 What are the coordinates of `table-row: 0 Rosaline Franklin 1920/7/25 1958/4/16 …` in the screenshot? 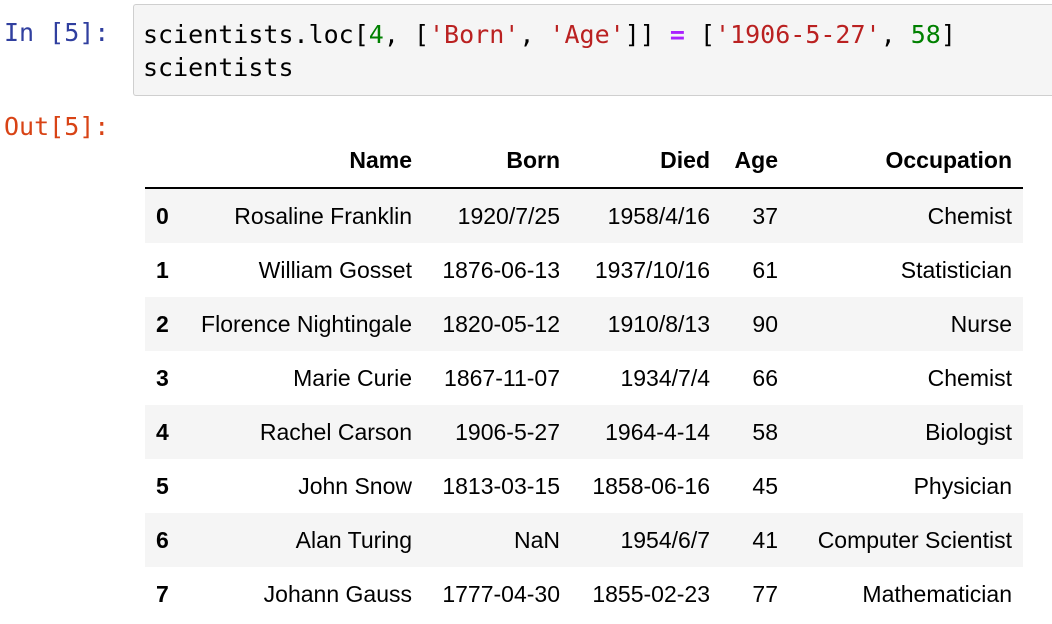 It's located at (584, 215).